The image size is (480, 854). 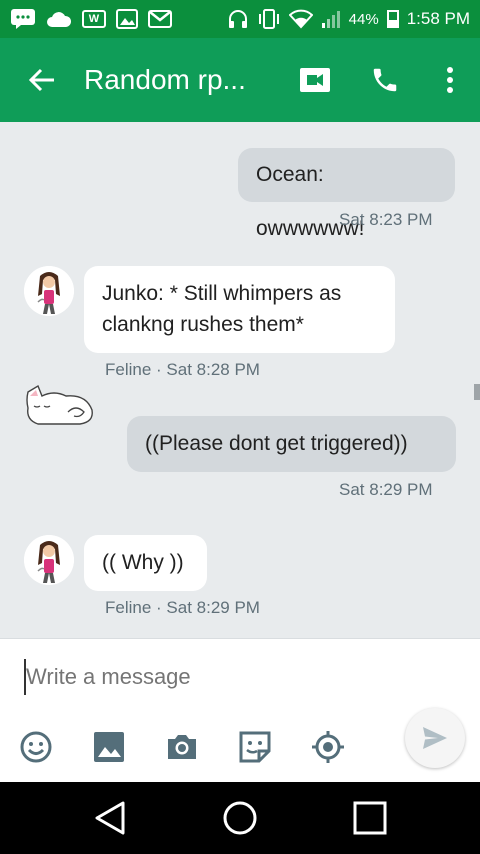 I want to click on message-text-line: Junko: * Still whimpers as, so click(x=222, y=293).